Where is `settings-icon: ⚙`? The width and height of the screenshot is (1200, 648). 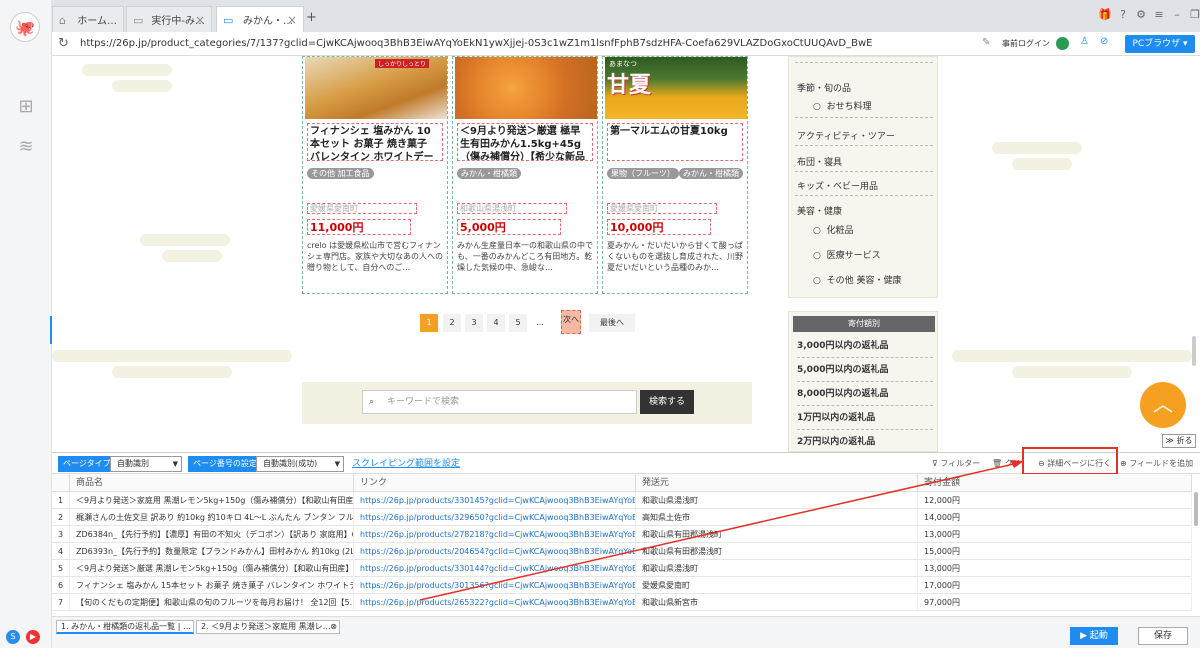 settings-icon: ⚙ is located at coordinates (1141, 15).